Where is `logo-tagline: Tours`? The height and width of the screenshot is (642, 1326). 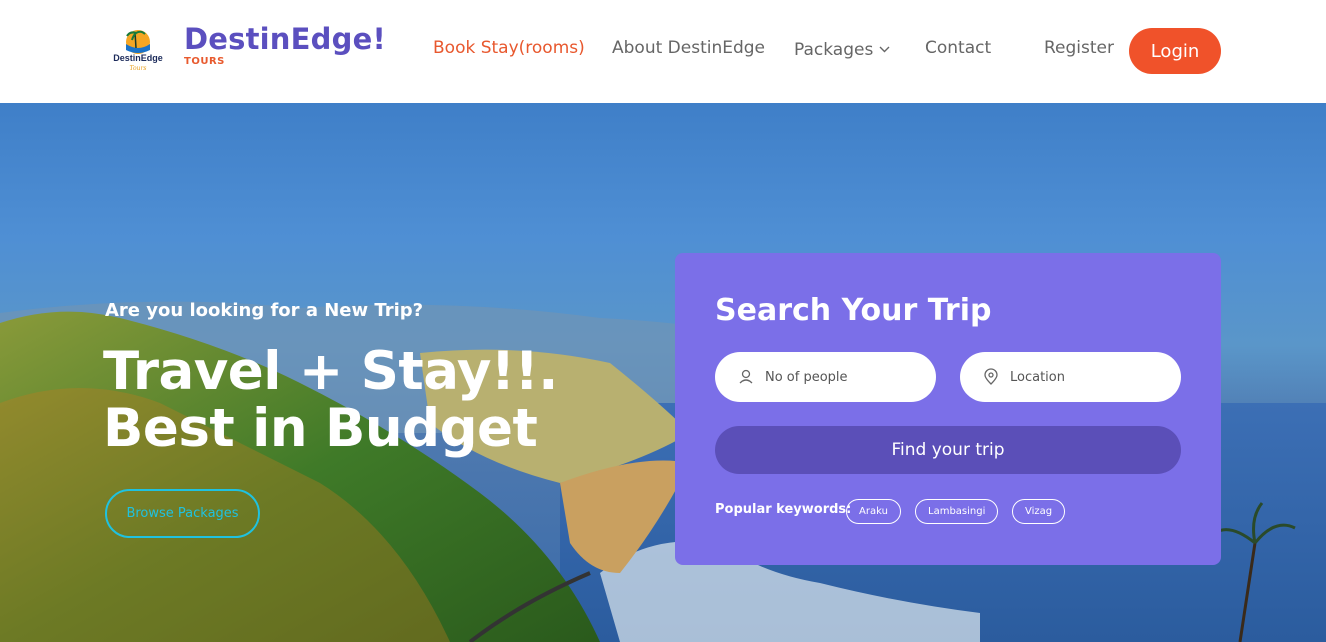
logo-tagline: Tours is located at coordinates (138, 68).